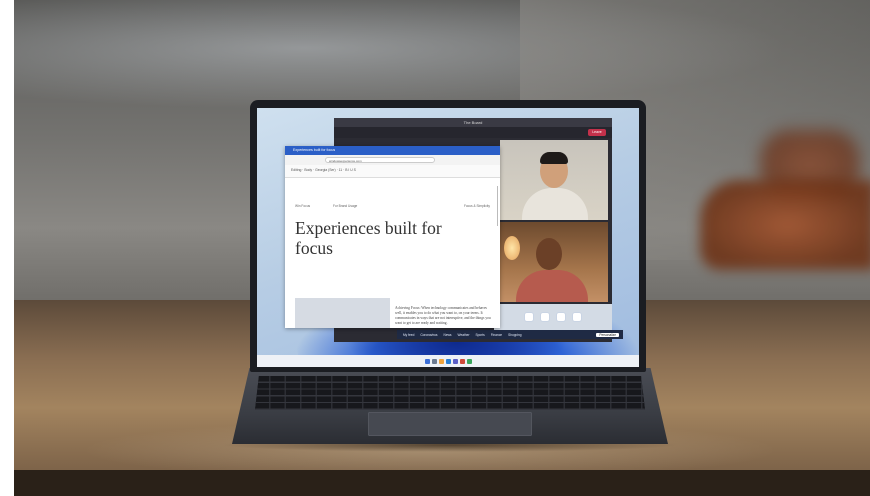 Image resolution: width=870 pixels, height=496 pixels. I want to click on left-border, so click(7, 248).